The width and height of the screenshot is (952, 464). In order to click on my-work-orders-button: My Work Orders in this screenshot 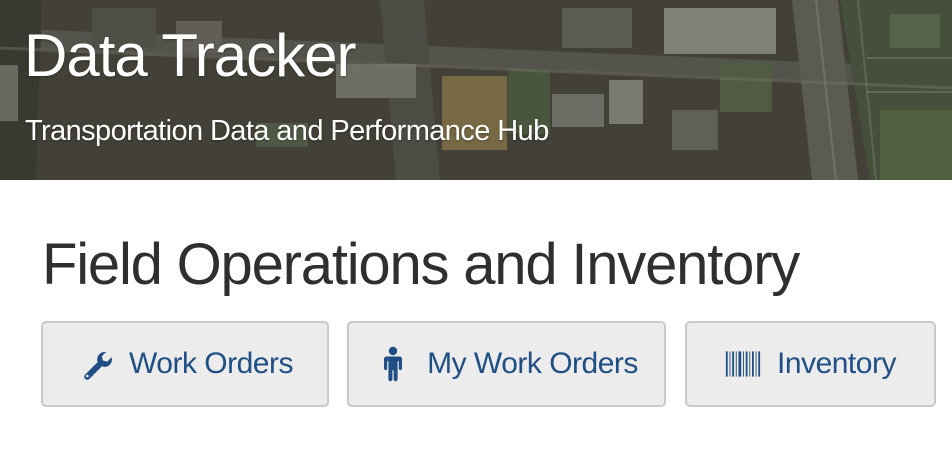, I will do `click(506, 364)`.